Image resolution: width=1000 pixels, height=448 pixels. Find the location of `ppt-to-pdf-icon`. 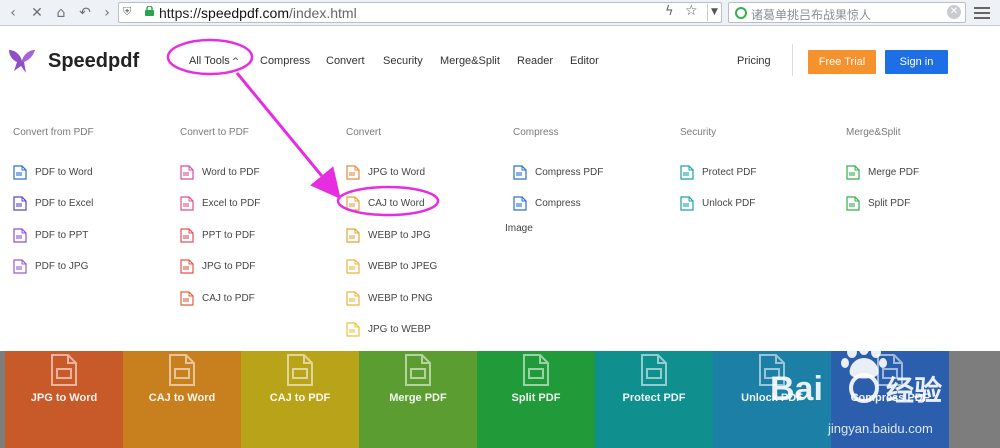

ppt-to-pdf-icon is located at coordinates (187, 235).